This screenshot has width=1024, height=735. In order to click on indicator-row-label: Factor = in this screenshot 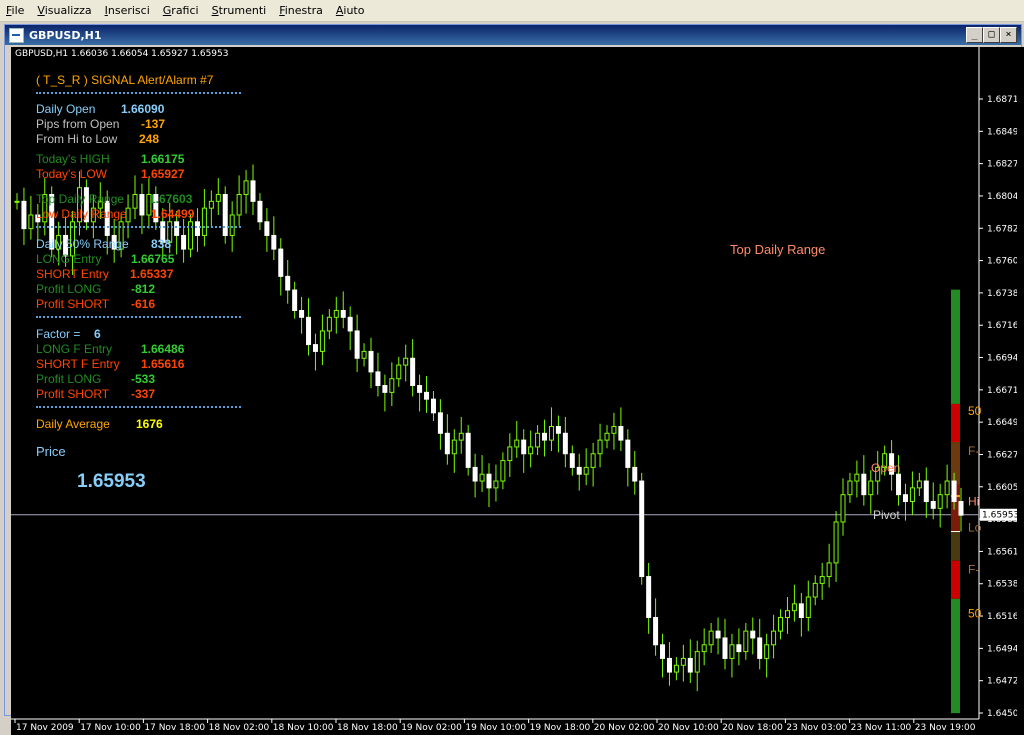, I will do `click(58, 334)`.